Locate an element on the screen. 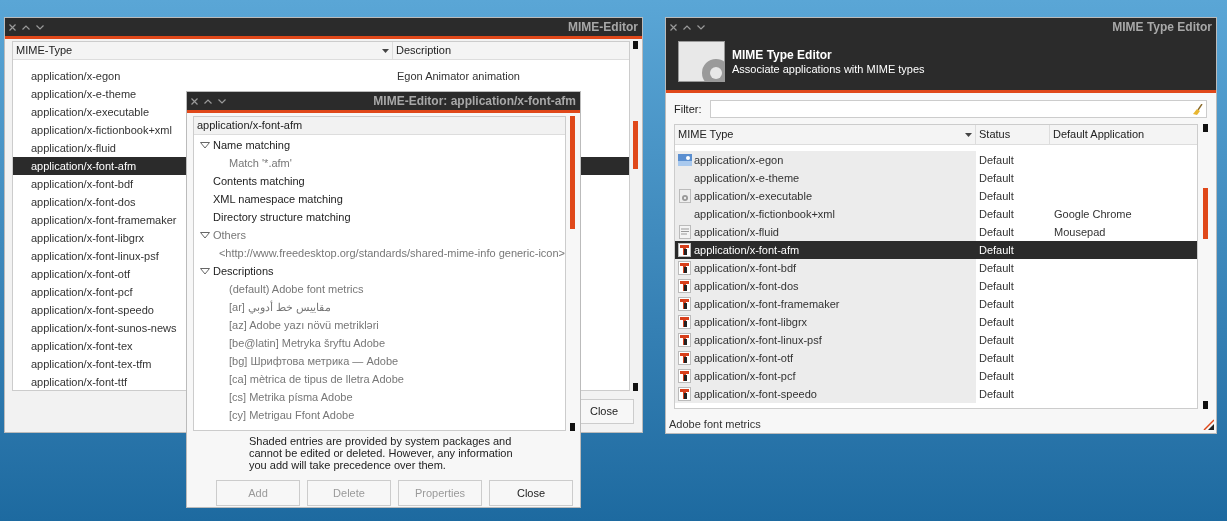 Image resolution: width=1227 pixels, height=521 pixels. tree-label: (default) Adobe font metrics is located at coordinates (296, 289).